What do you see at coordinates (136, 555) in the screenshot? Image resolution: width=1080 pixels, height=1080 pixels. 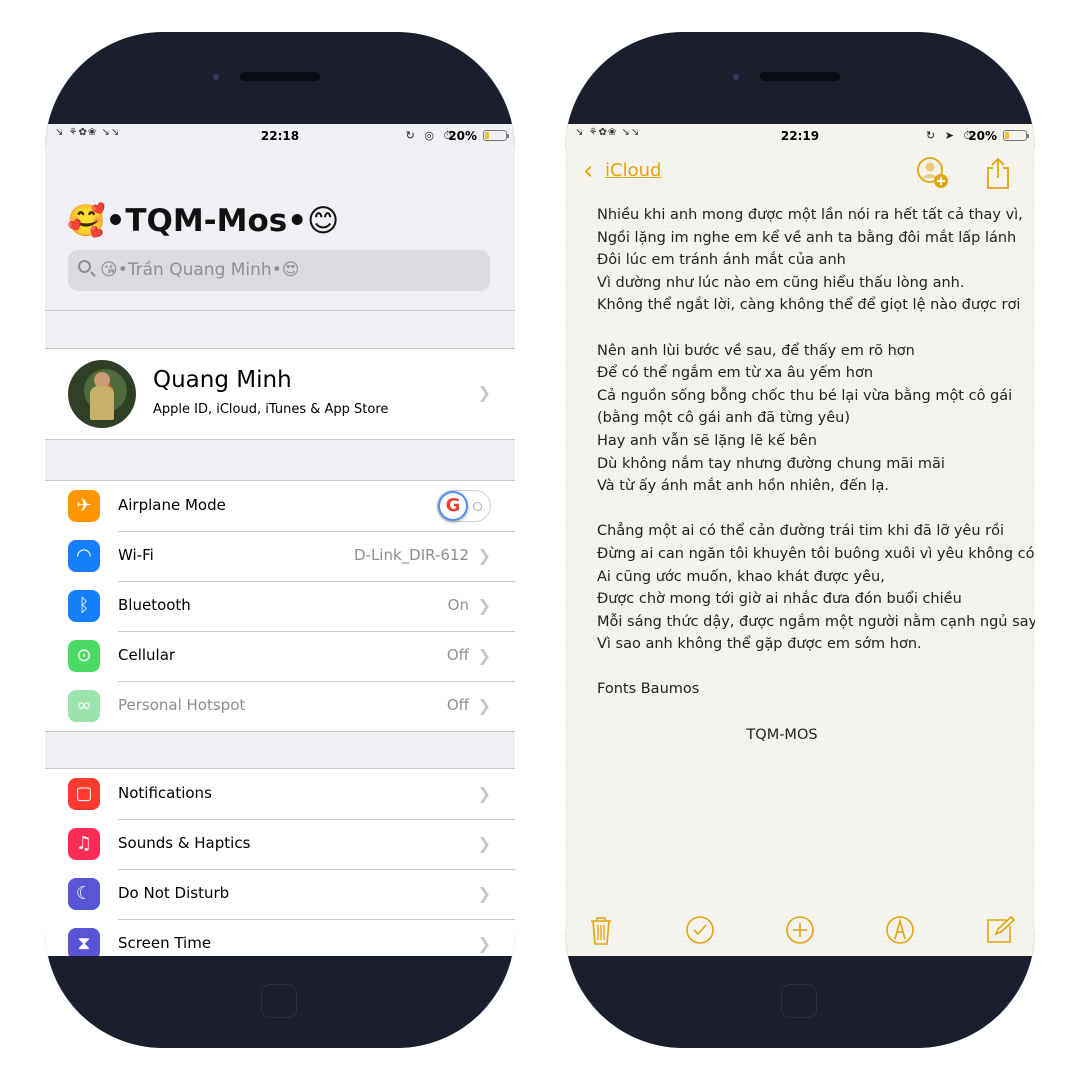 I see `settings-row-label: Wi-Fi` at bounding box center [136, 555].